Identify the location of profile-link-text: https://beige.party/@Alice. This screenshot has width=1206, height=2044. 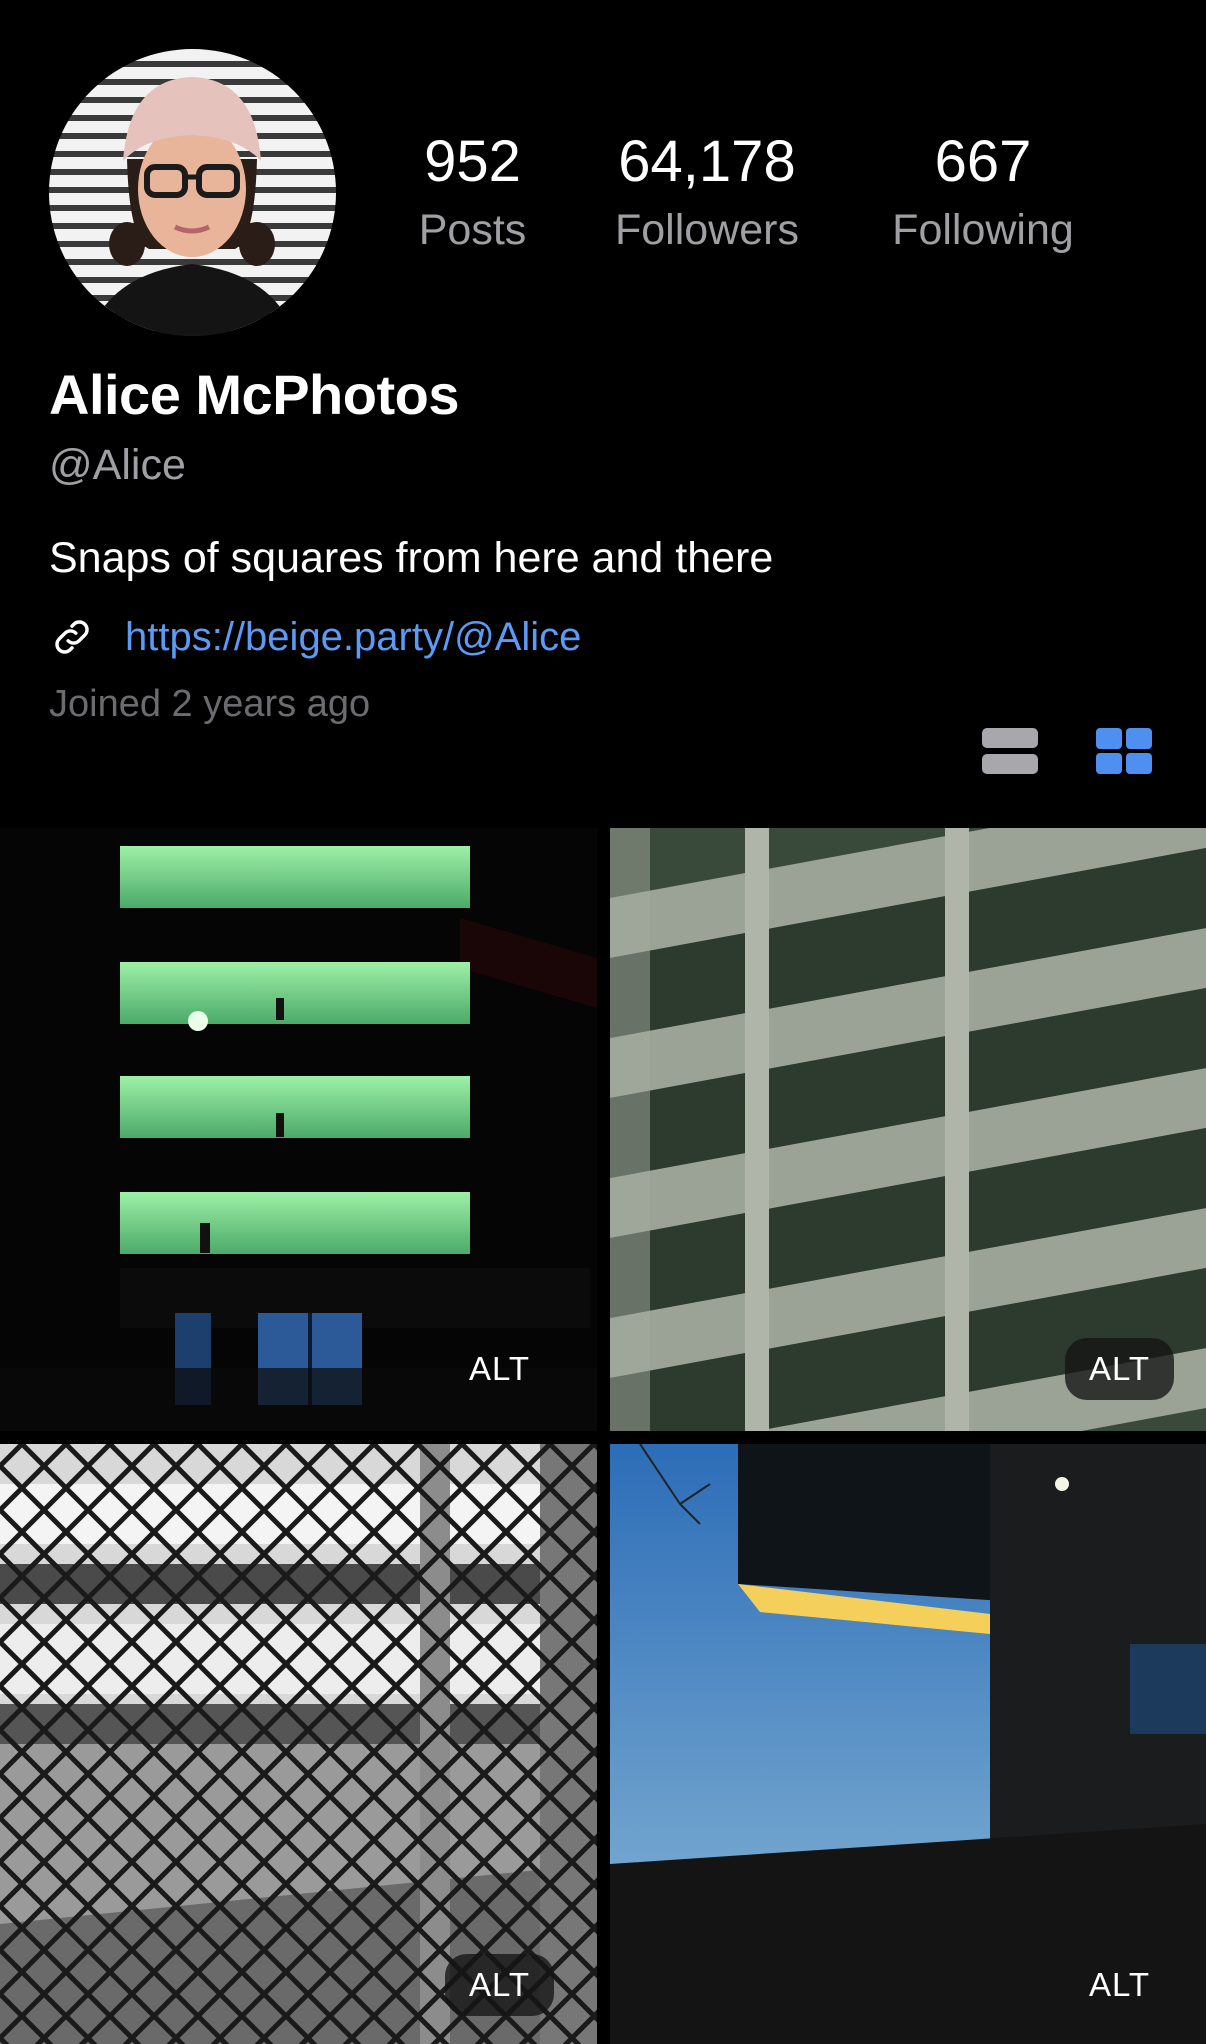
(353, 637).